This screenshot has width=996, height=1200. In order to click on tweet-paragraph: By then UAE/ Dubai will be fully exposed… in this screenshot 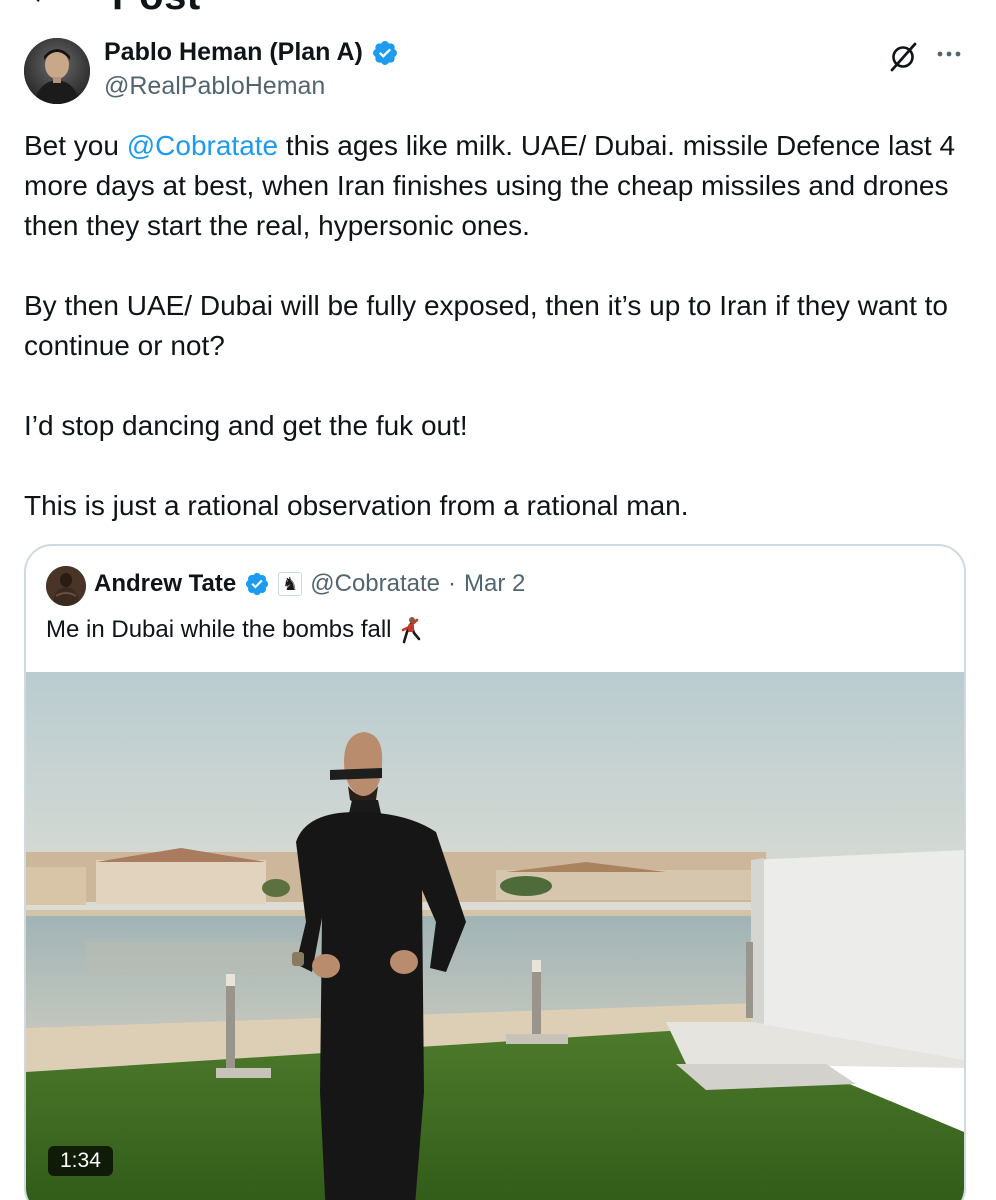, I will do `click(486, 325)`.